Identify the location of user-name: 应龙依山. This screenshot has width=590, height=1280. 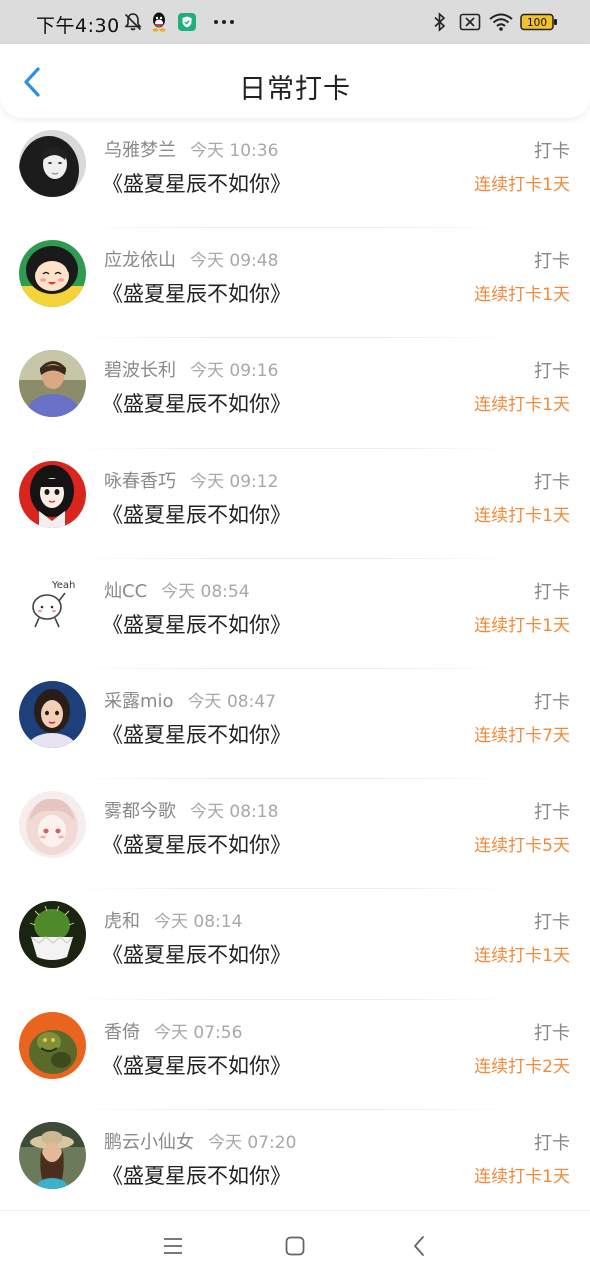
(140, 261).